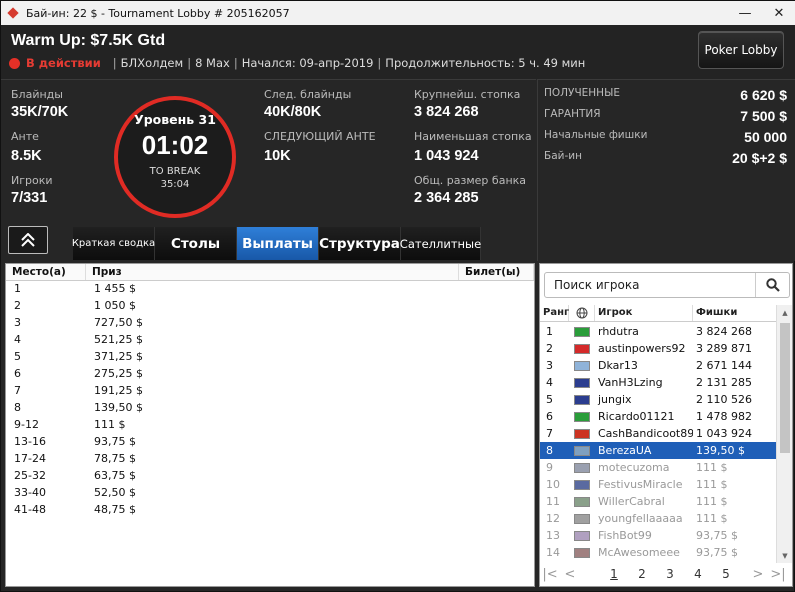  Describe the element at coordinates (625, 535) in the screenshot. I see `player-name: FishBot99` at that location.